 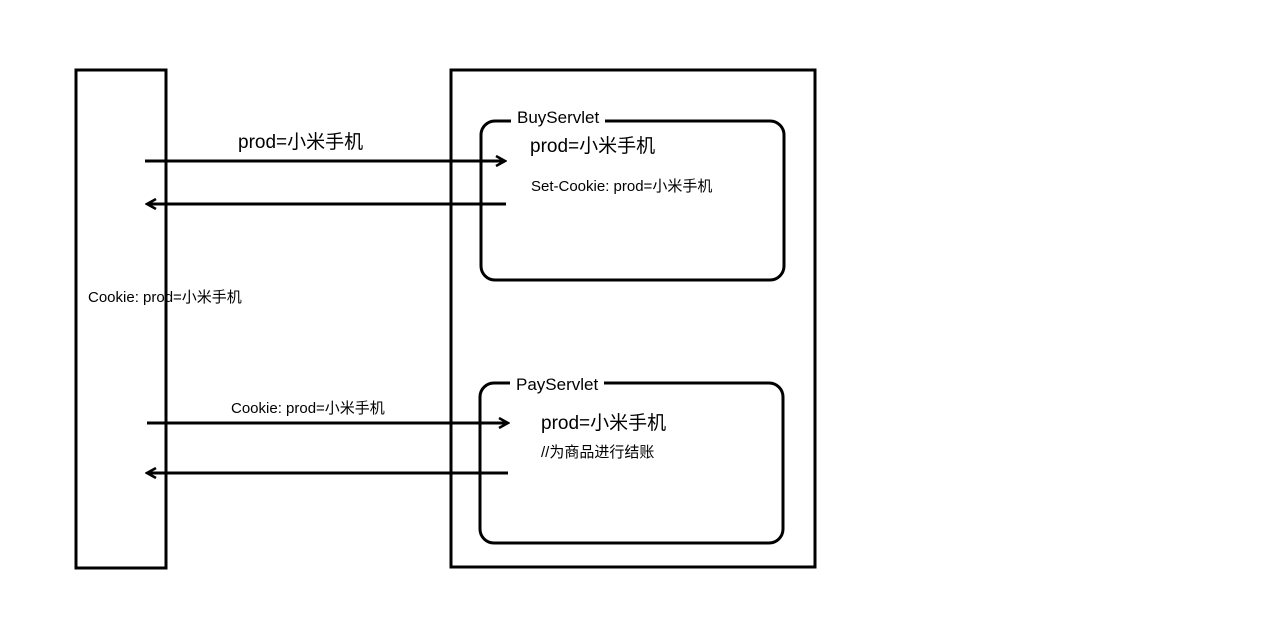 I want to click on request-1-label: prod=小米手机, so click(x=301, y=142).